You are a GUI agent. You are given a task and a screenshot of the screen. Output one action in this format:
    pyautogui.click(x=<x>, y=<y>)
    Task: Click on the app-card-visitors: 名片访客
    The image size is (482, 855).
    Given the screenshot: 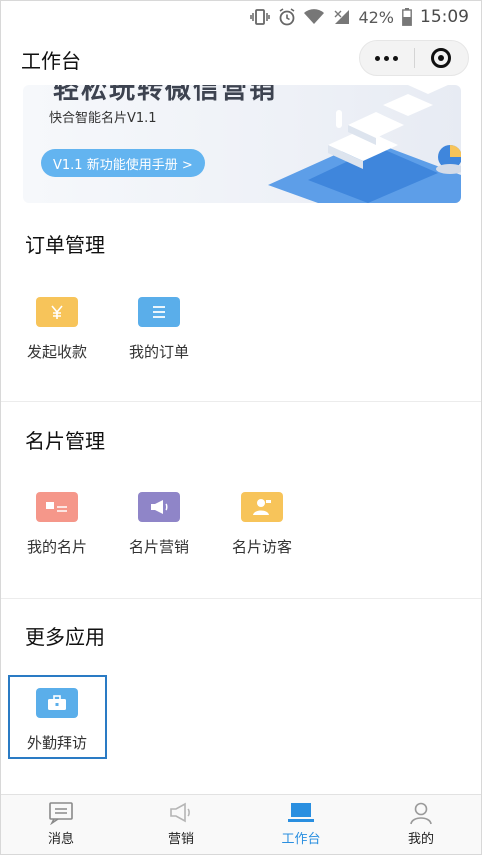 What is the action you would take?
    pyautogui.click(x=262, y=524)
    